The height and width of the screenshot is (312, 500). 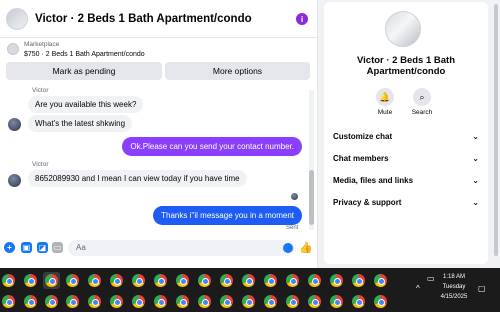 What do you see at coordinates (406, 159) in the screenshot?
I see `chat-members-row: Chat members ⌄` at bounding box center [406, 159].